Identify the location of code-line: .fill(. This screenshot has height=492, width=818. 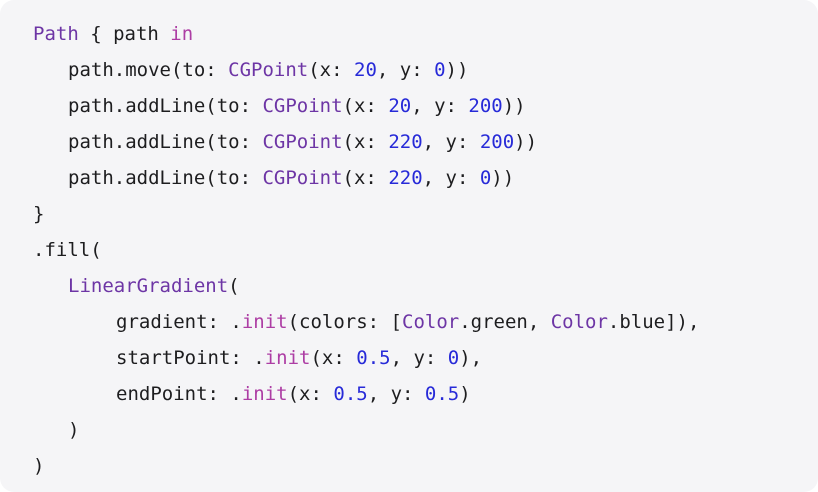
(67, 250).